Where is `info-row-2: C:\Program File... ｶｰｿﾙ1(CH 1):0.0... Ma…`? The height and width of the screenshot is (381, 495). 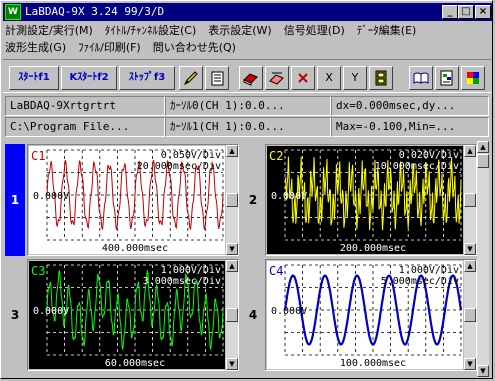
info-row-2: C:\Program File... ｶｰｿﾙ1(CH 1):0.0... Ma… is located at coordinates (247, 127).